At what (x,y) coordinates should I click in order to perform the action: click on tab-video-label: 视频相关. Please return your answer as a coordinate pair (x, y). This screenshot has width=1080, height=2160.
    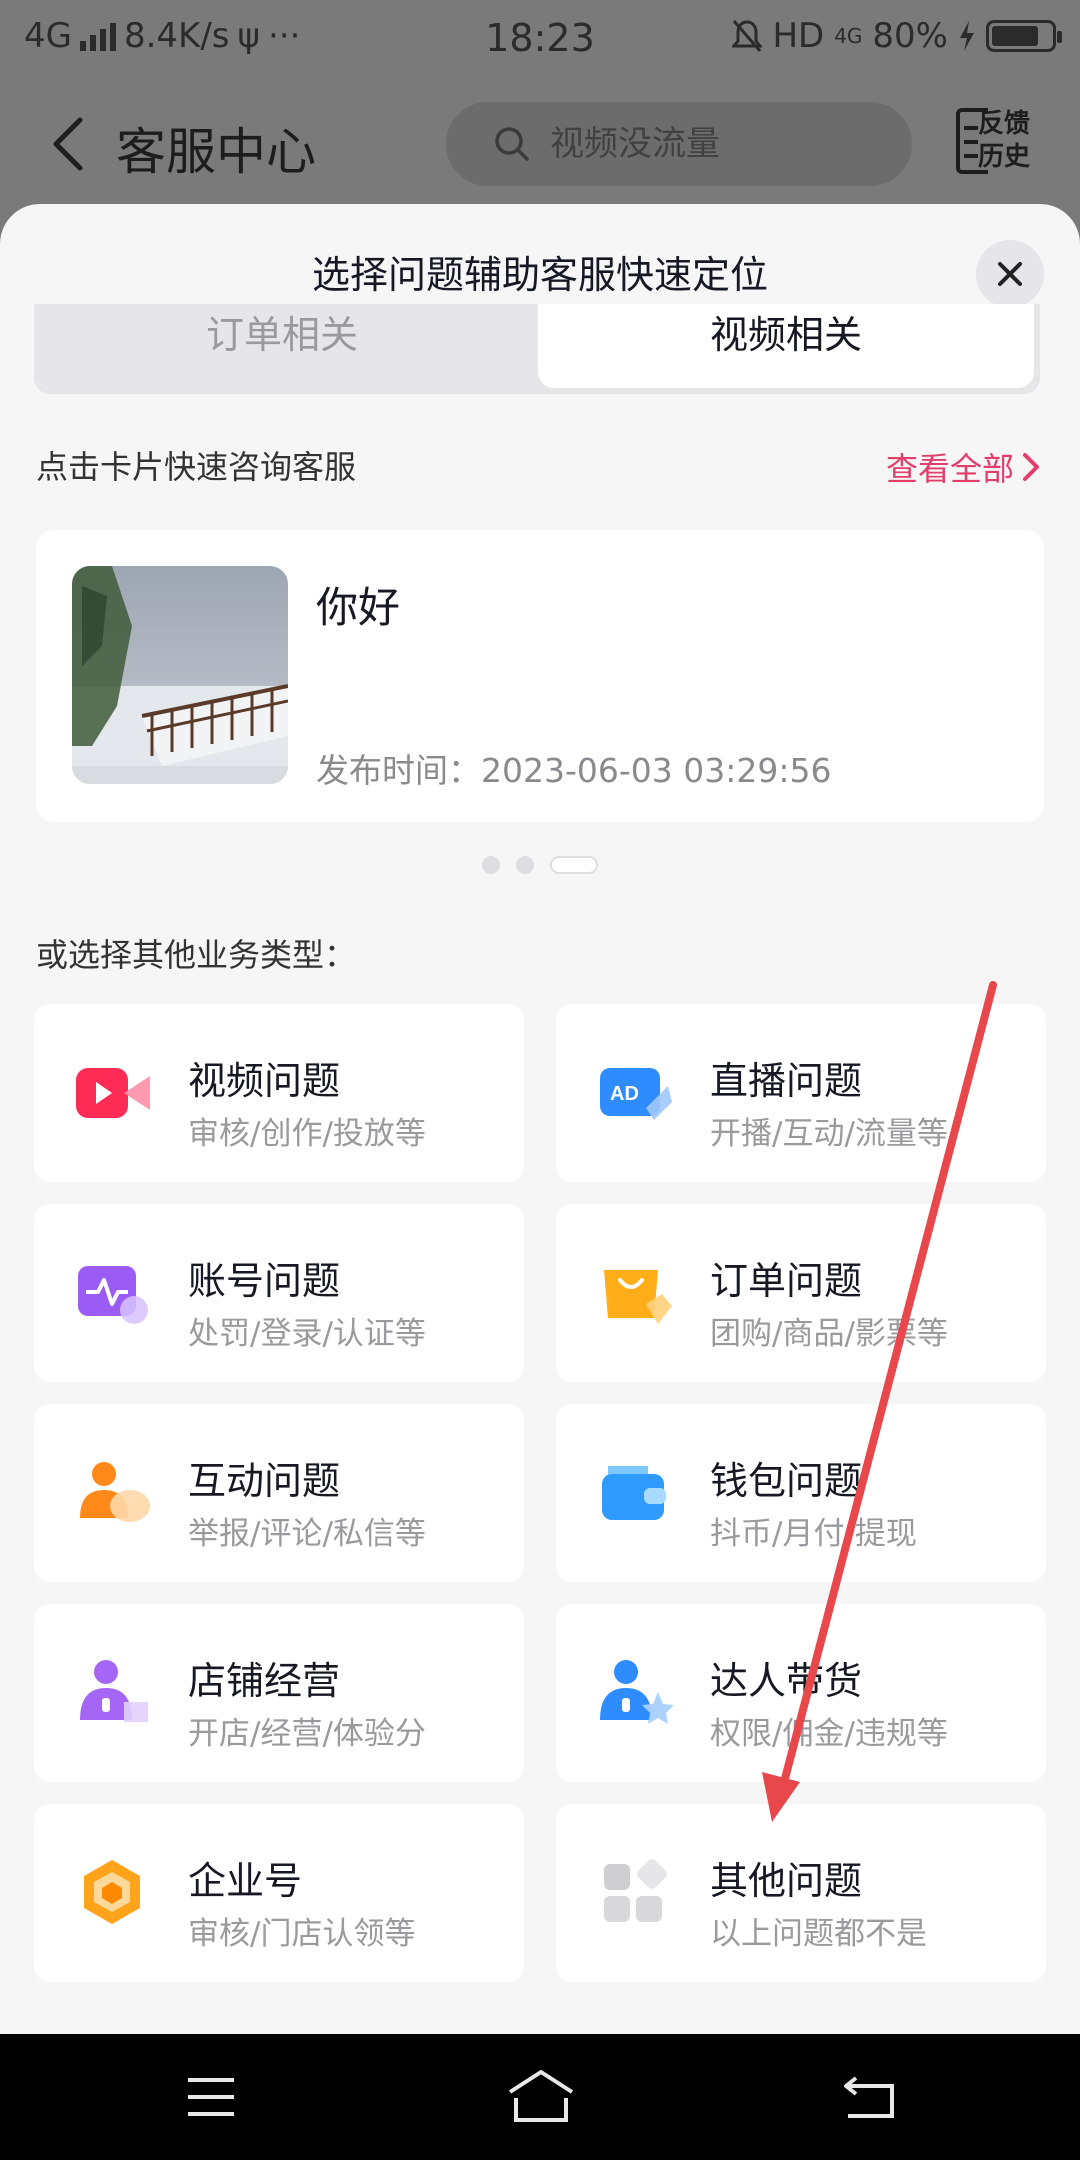
    Looking at the image, I should click on (785, 335).